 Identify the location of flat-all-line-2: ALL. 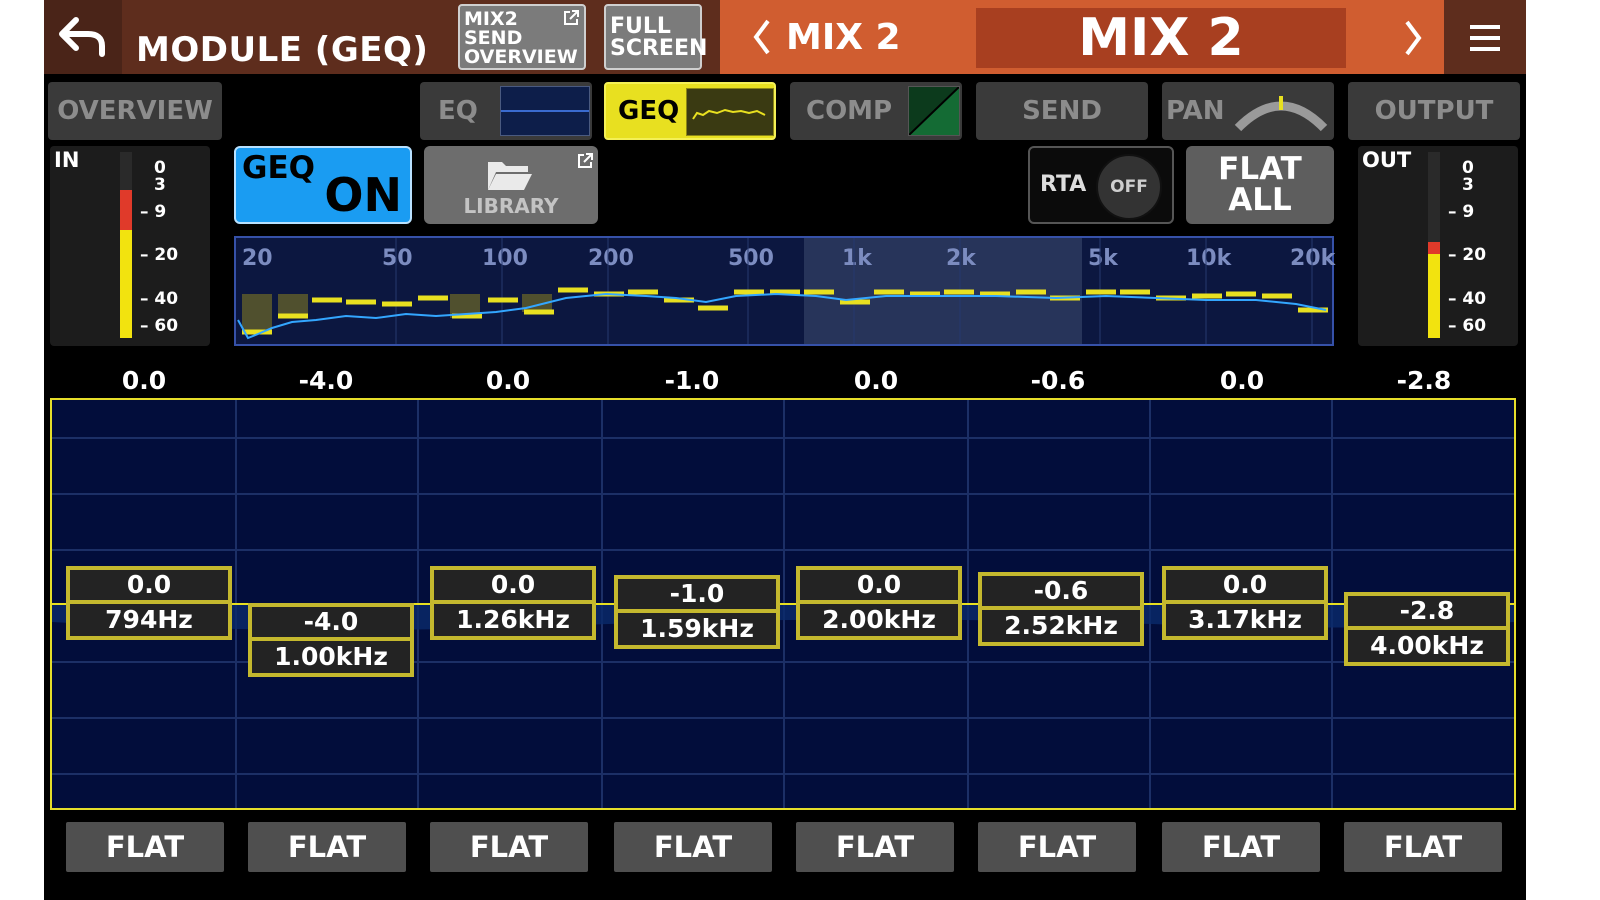
(1260, 200).